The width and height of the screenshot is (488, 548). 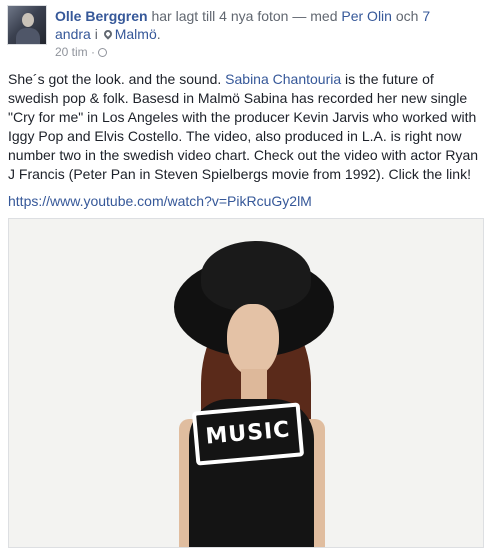 What do you see at coordinates (28, 36) in the screenshot?
I see `avatar-body-shape` at bounding box center [28, 36].